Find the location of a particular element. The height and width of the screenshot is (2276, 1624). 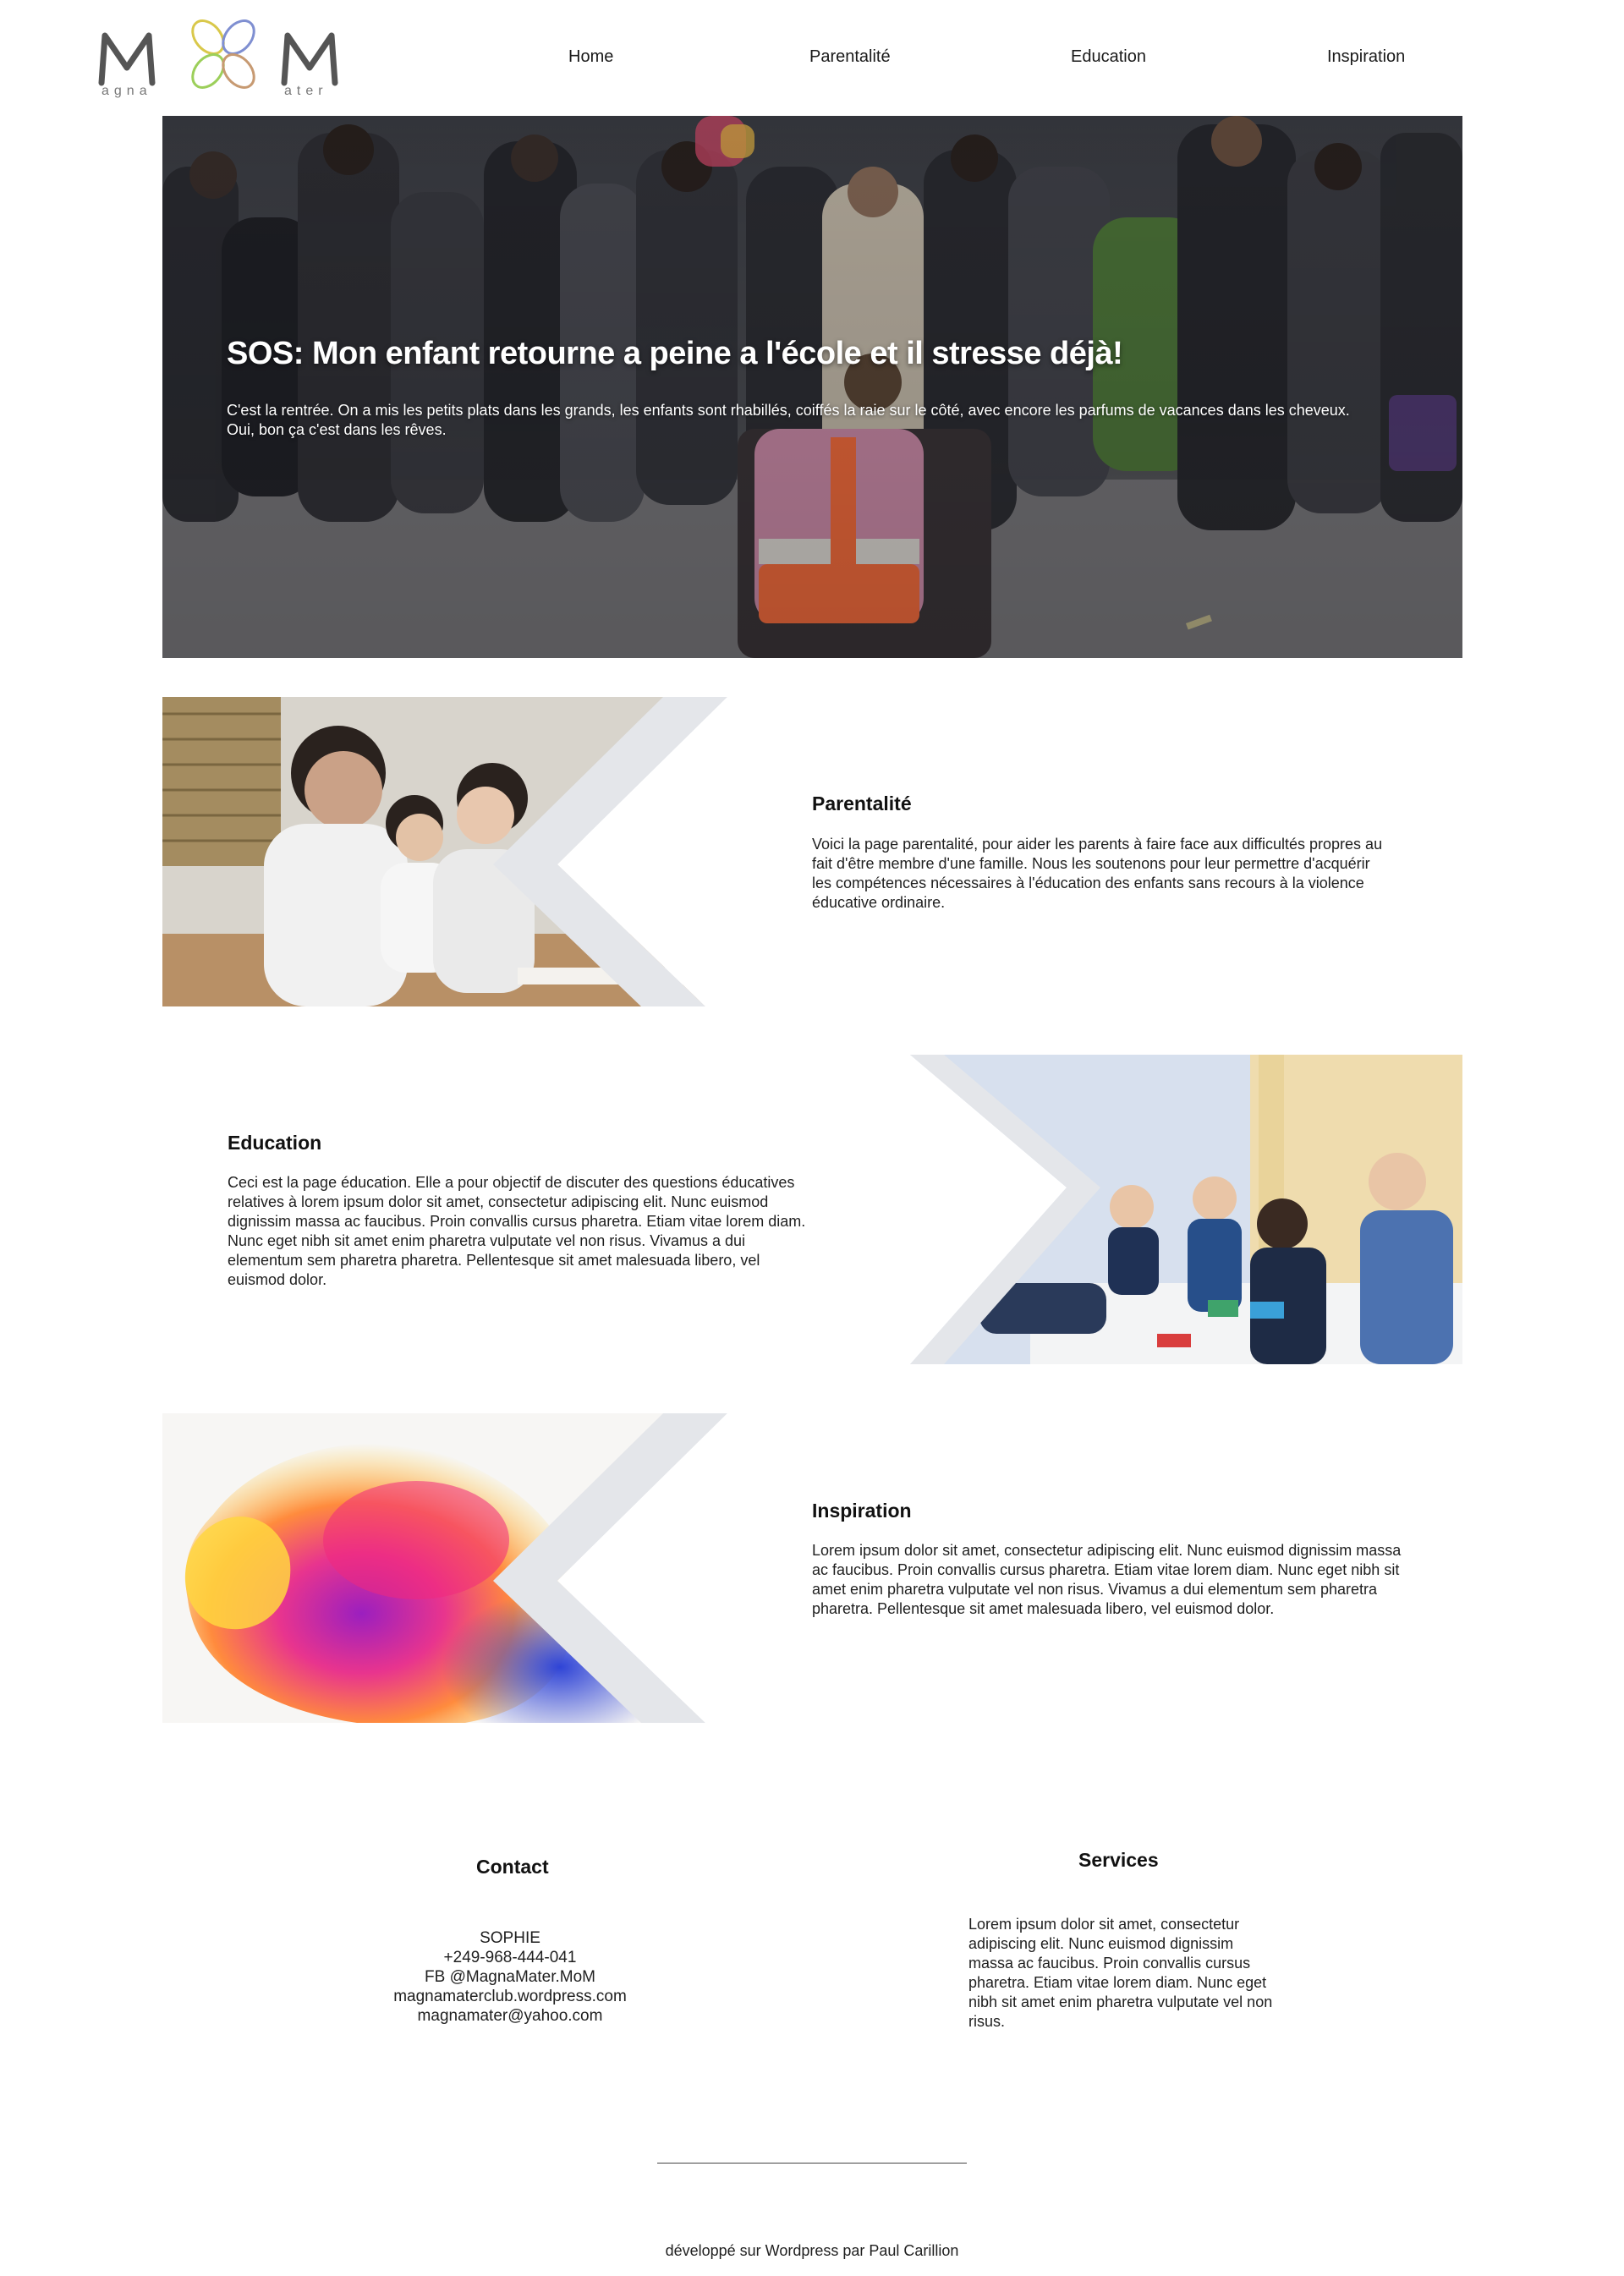

inspiration-image is located at coordinates (444, 1568).